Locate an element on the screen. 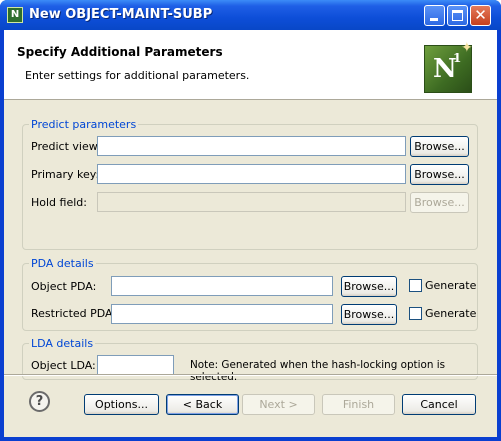  finish-button: Finish is located at coordinates (358, 404).